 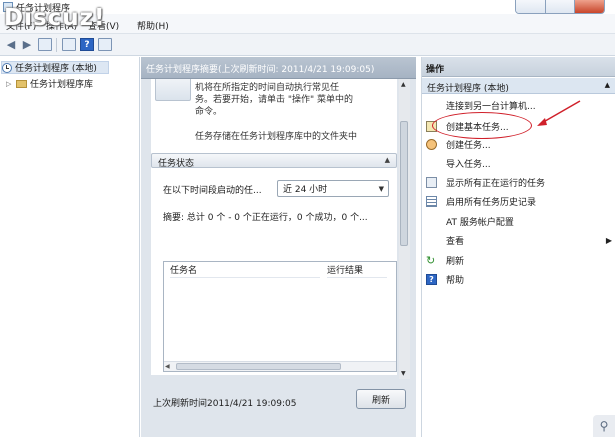 I want to click on show-hide-tree-icon, so click(x=45, y=44).